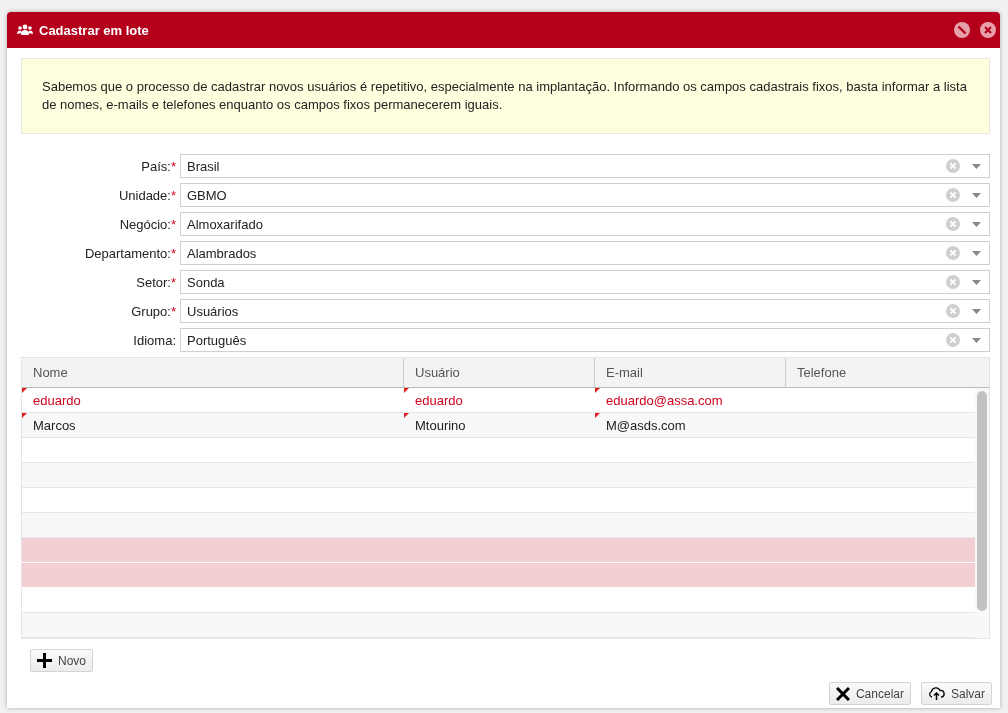 Image resolution: width=1008 pixels, height=713 pixels. Describe the element at coordinates (585, 195) in the screenshot. I see `select-field: GBMO` at that location.